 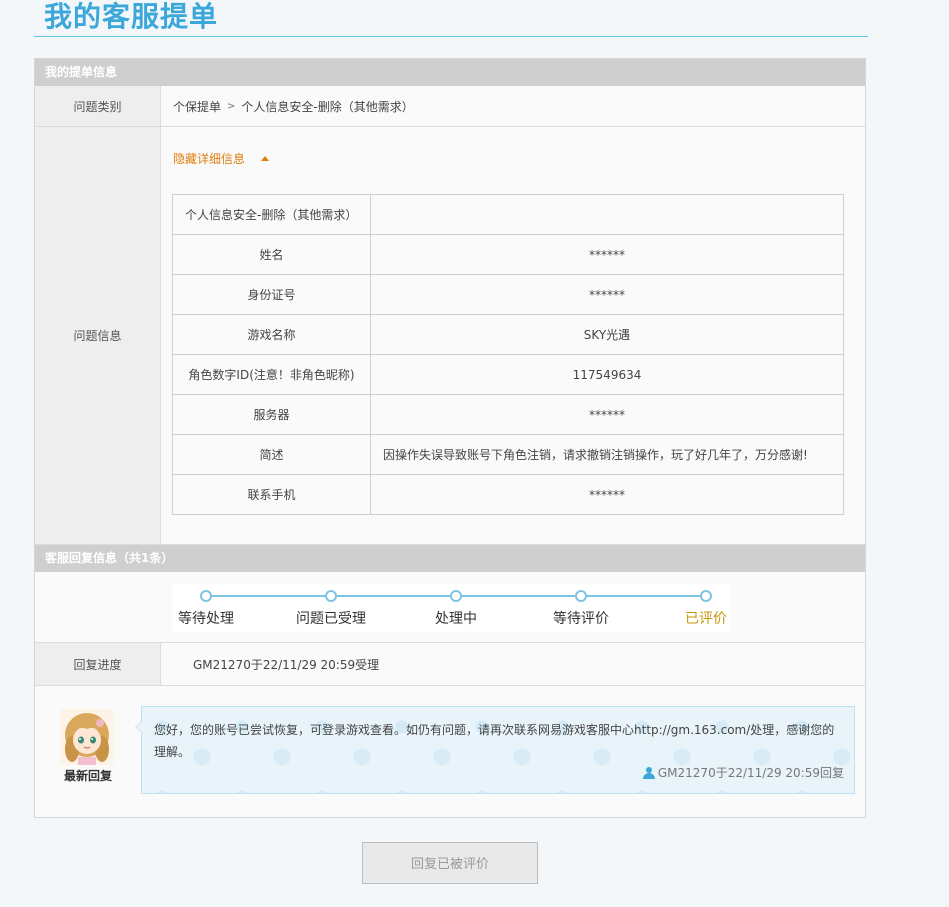 I want to click on avatar-girl-icon, so click(x=87, y=737).